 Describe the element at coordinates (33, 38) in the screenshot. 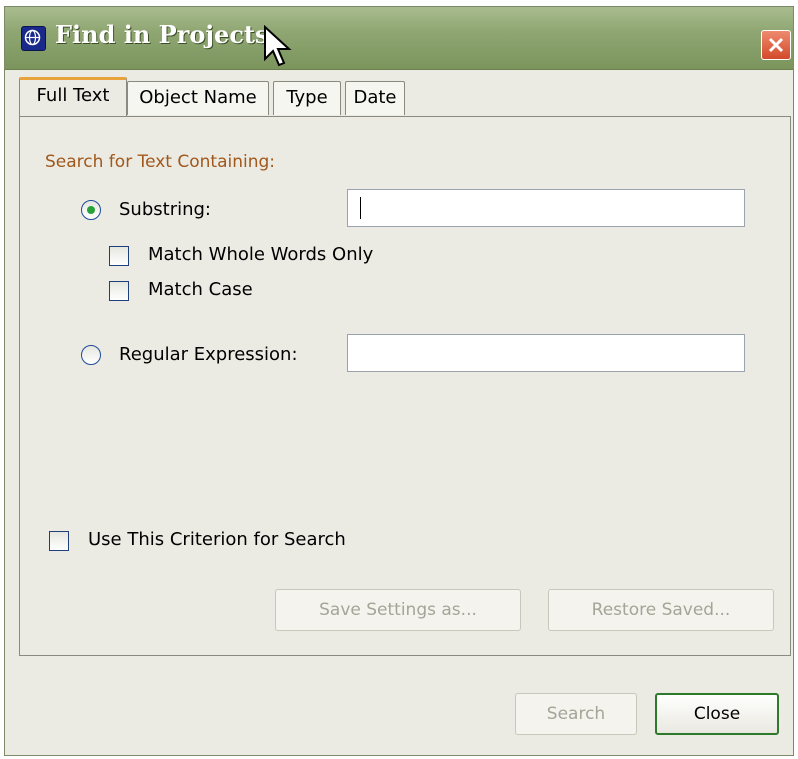

I see `globe-icon` at that location.